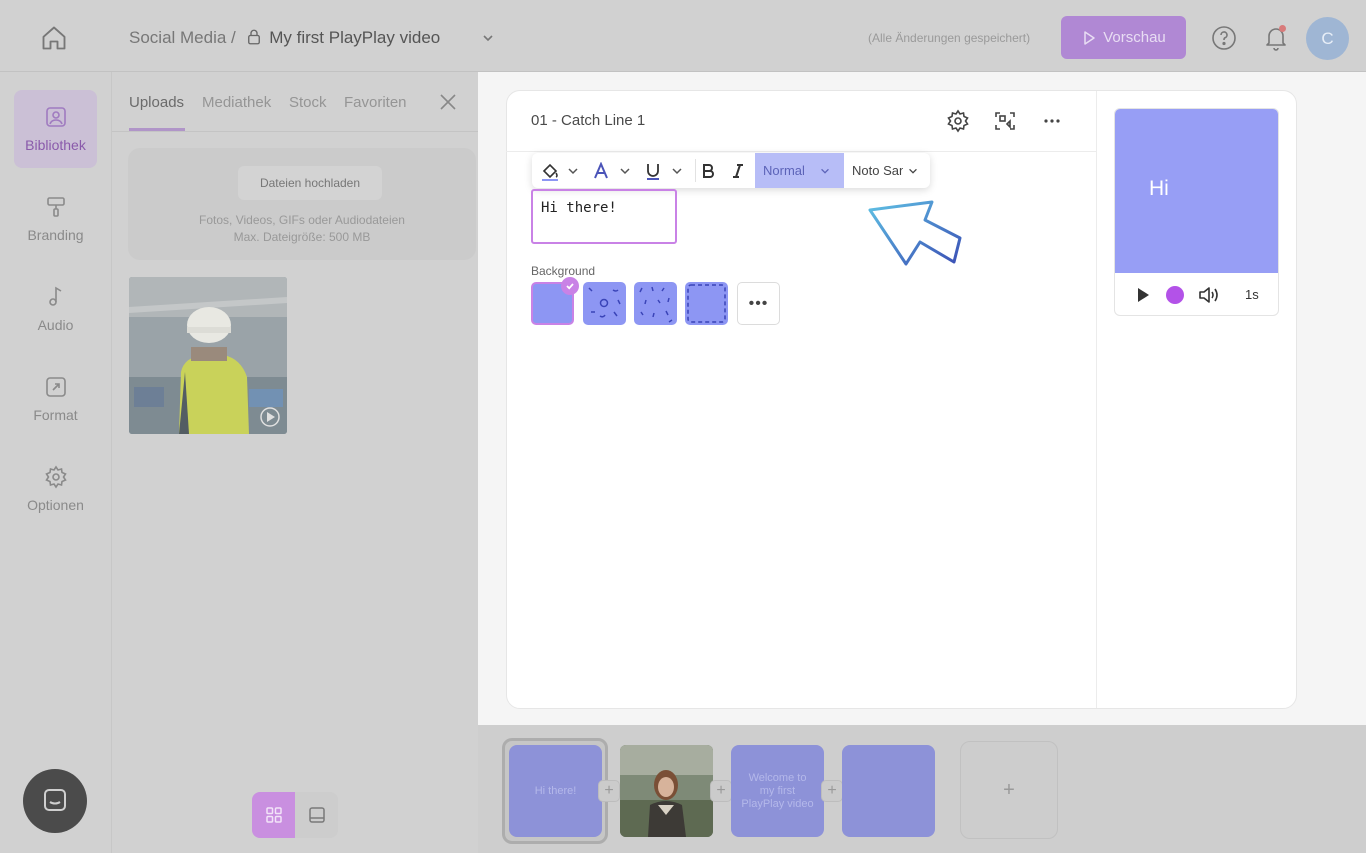 This screenshot has height=853, width=1366. What do you see at coordinates (877, 170) in the screenshot?
I see `font-value: Noto Sans` at bounding box center [877, 170].